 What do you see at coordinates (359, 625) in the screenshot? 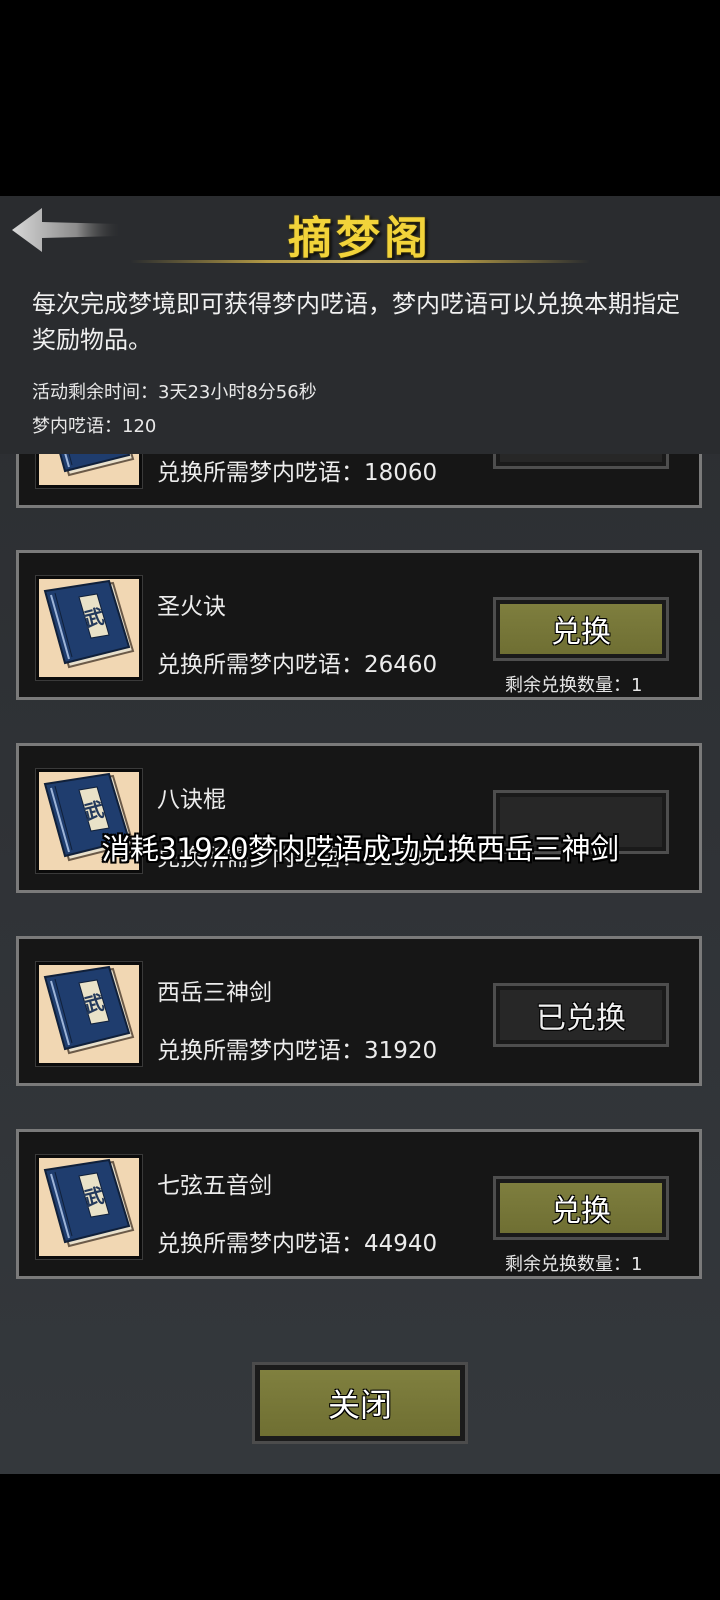
I see `reward-card: 武 圣火诀 兑换所需梦内呓语：26460 兑换 剩余兑换数量：1` at bounding box center [359, 625].